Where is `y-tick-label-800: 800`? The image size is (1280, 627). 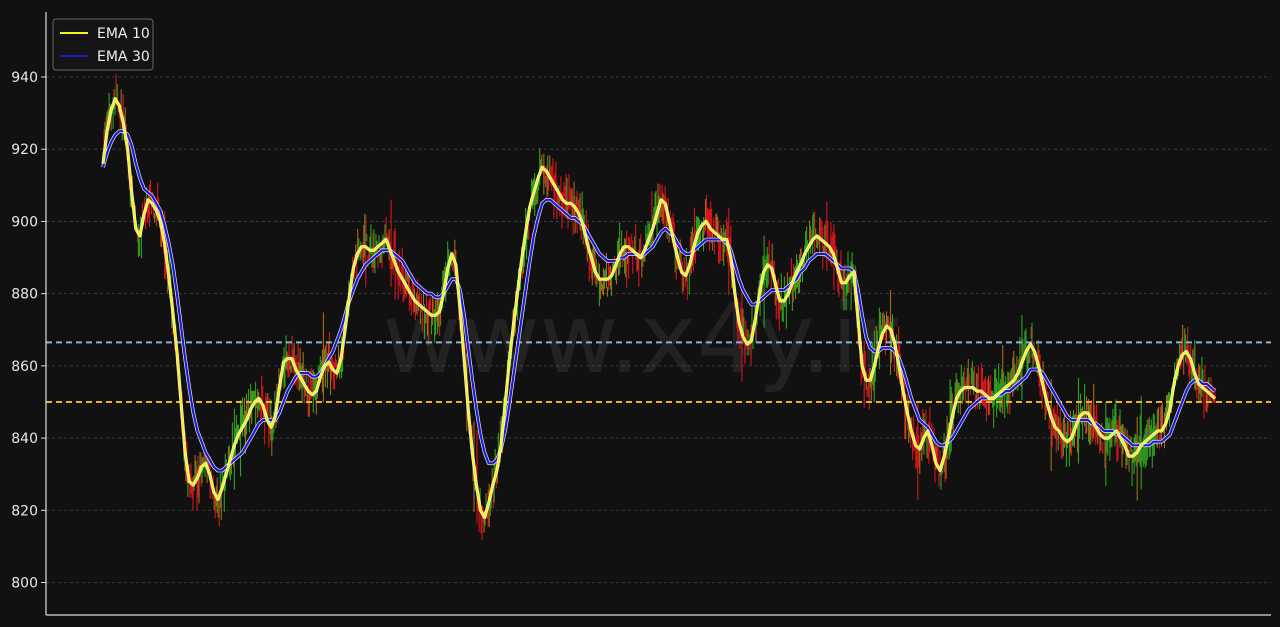 y-tick-label-800: 800 is located at coordinates (24, 584).